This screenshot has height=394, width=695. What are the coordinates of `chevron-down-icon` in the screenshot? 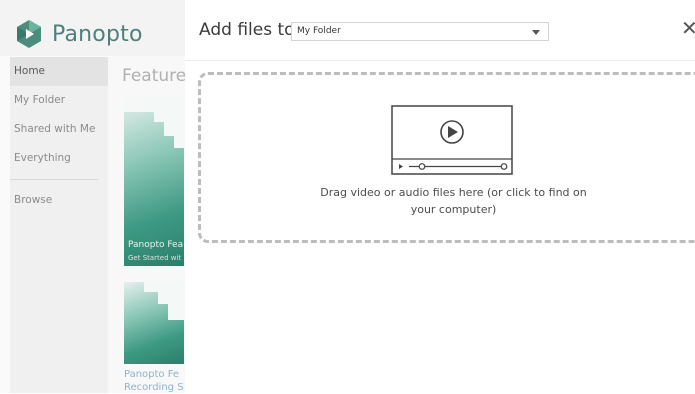 It's located at (536, 32).